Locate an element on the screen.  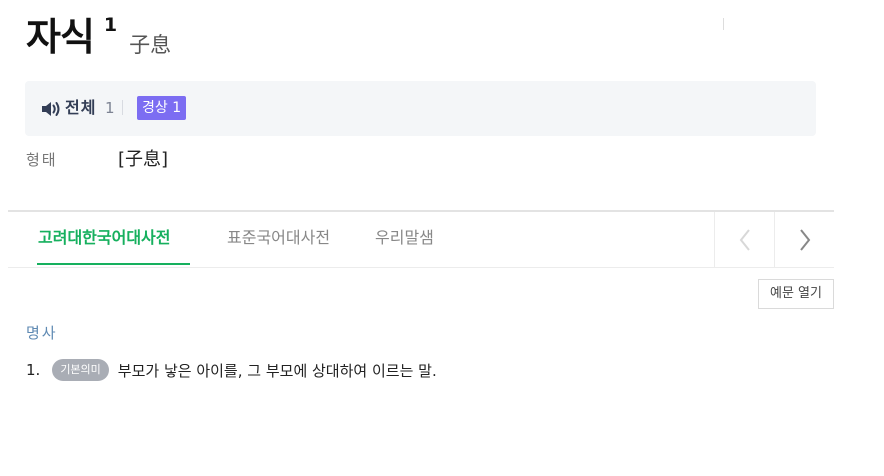
headword: 자식 is located at coordinates (60, 37).